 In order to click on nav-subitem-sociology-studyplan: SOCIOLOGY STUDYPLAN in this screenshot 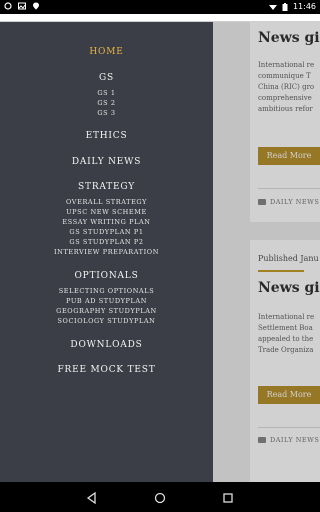, I will do `click(106, 321)`.